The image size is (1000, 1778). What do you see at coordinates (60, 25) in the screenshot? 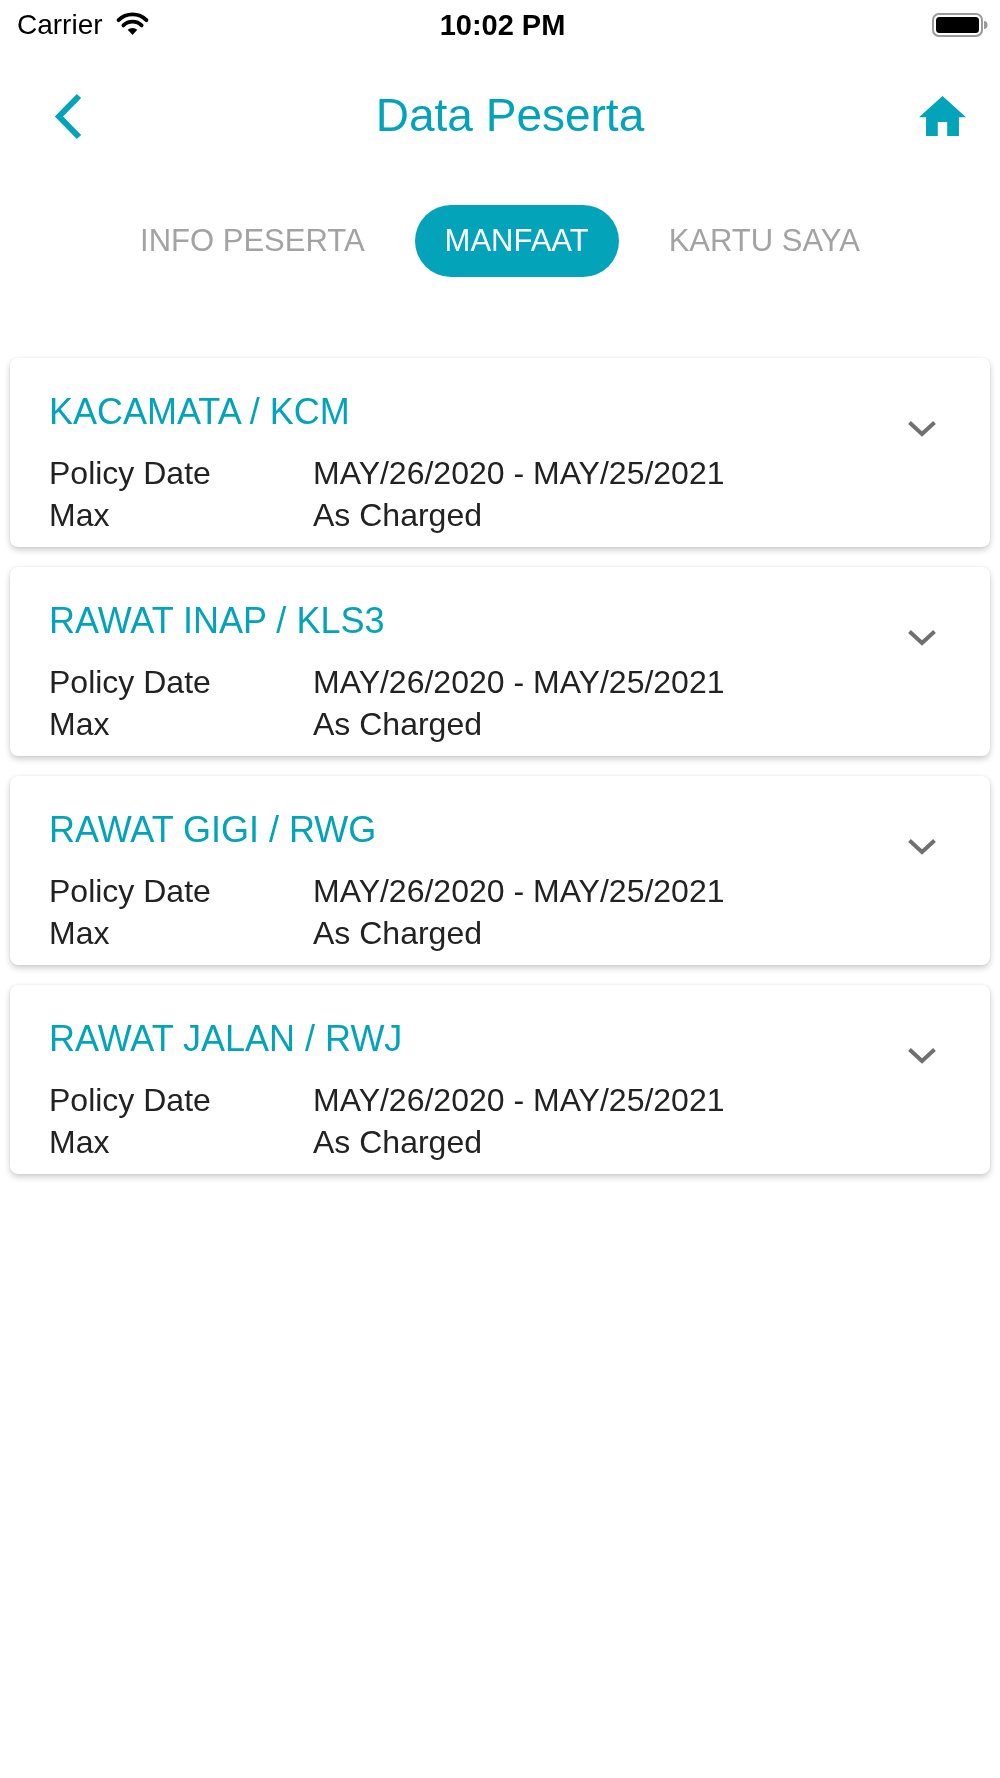
I see `carrier-name: Carrier` at bounding box center [60, 25].